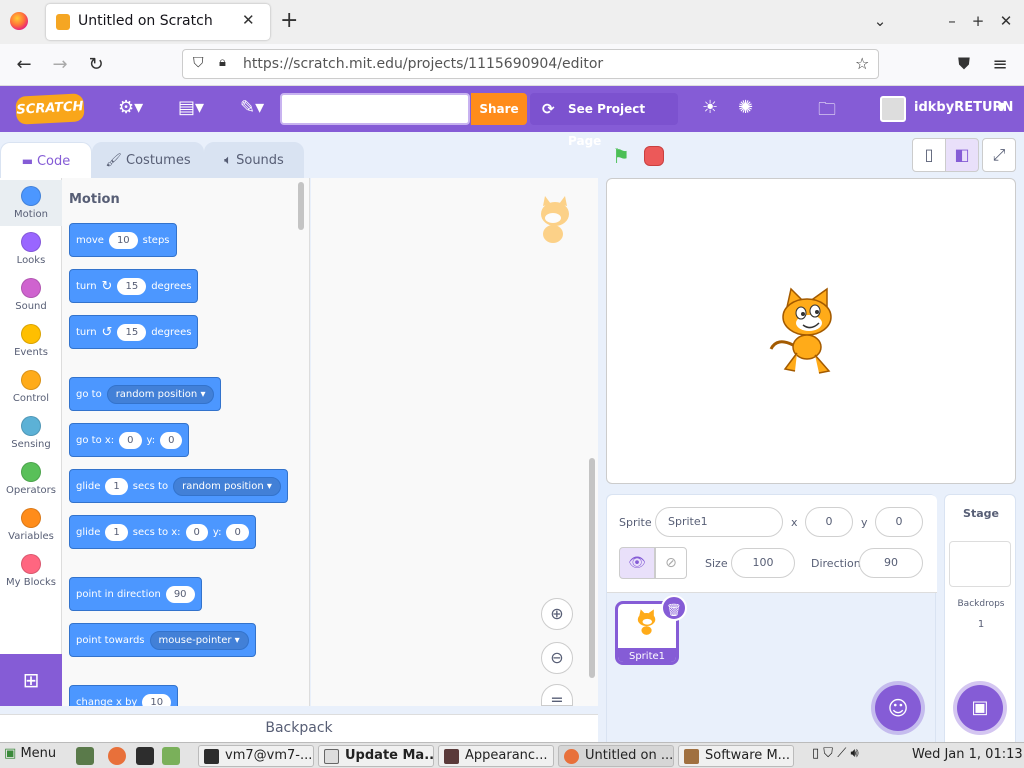 The height and width of the screenshot is (768, 1024). Describe the element at coordinates (31, 341) in the screenshot. I see `category-events: Events` at that location.